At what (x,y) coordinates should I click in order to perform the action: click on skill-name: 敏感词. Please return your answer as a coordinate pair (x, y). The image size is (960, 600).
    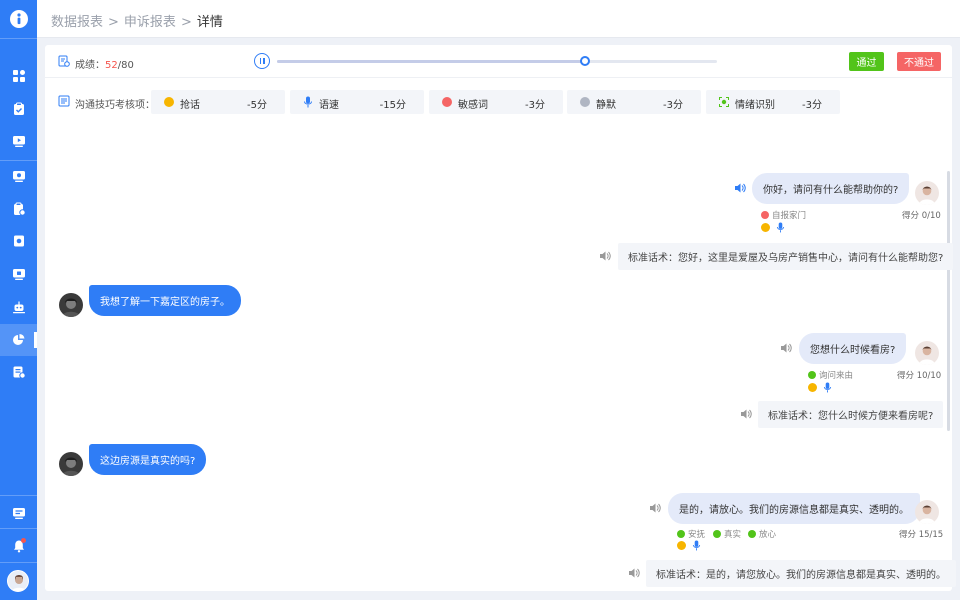
    Looking at the image, I should click on (473, 105).